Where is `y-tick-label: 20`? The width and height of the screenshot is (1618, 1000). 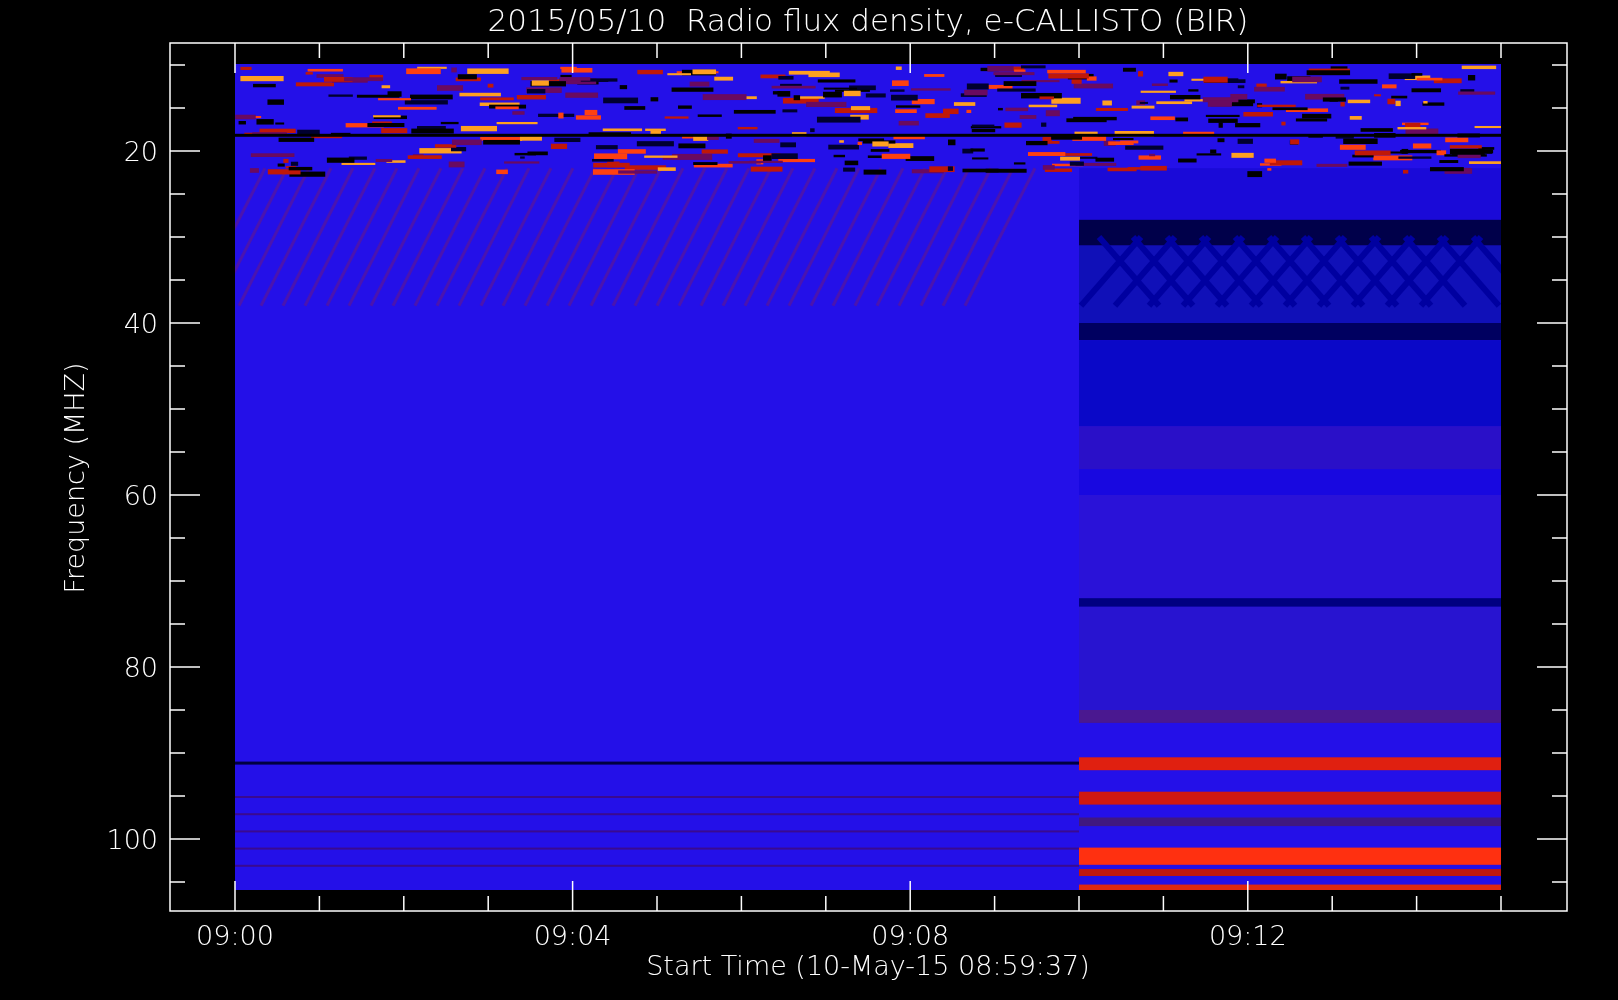 y-tick-label: 20 is located at coordinates (140, 151).